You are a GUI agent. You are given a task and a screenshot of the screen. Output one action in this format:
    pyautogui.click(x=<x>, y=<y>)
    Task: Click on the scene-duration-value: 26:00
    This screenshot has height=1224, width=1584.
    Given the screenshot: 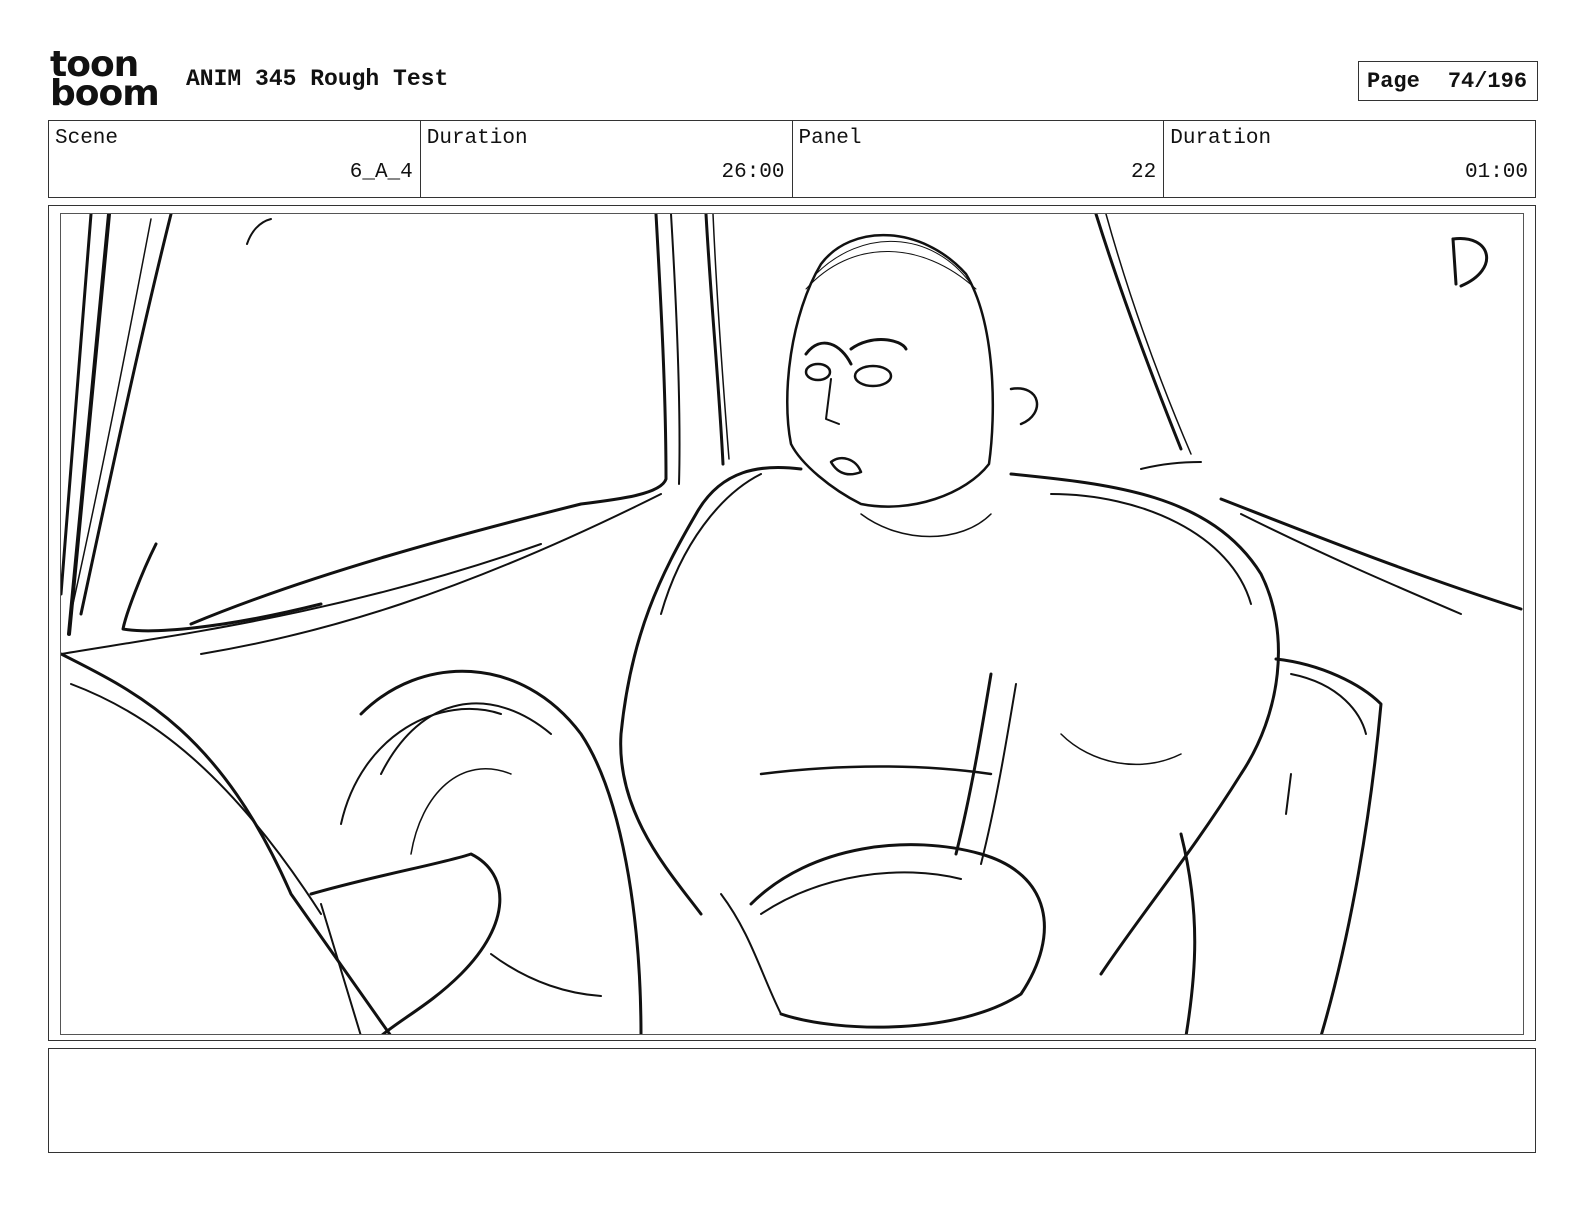 What is the action you would take?
    pyautogui.click(x=753, y=172)
    